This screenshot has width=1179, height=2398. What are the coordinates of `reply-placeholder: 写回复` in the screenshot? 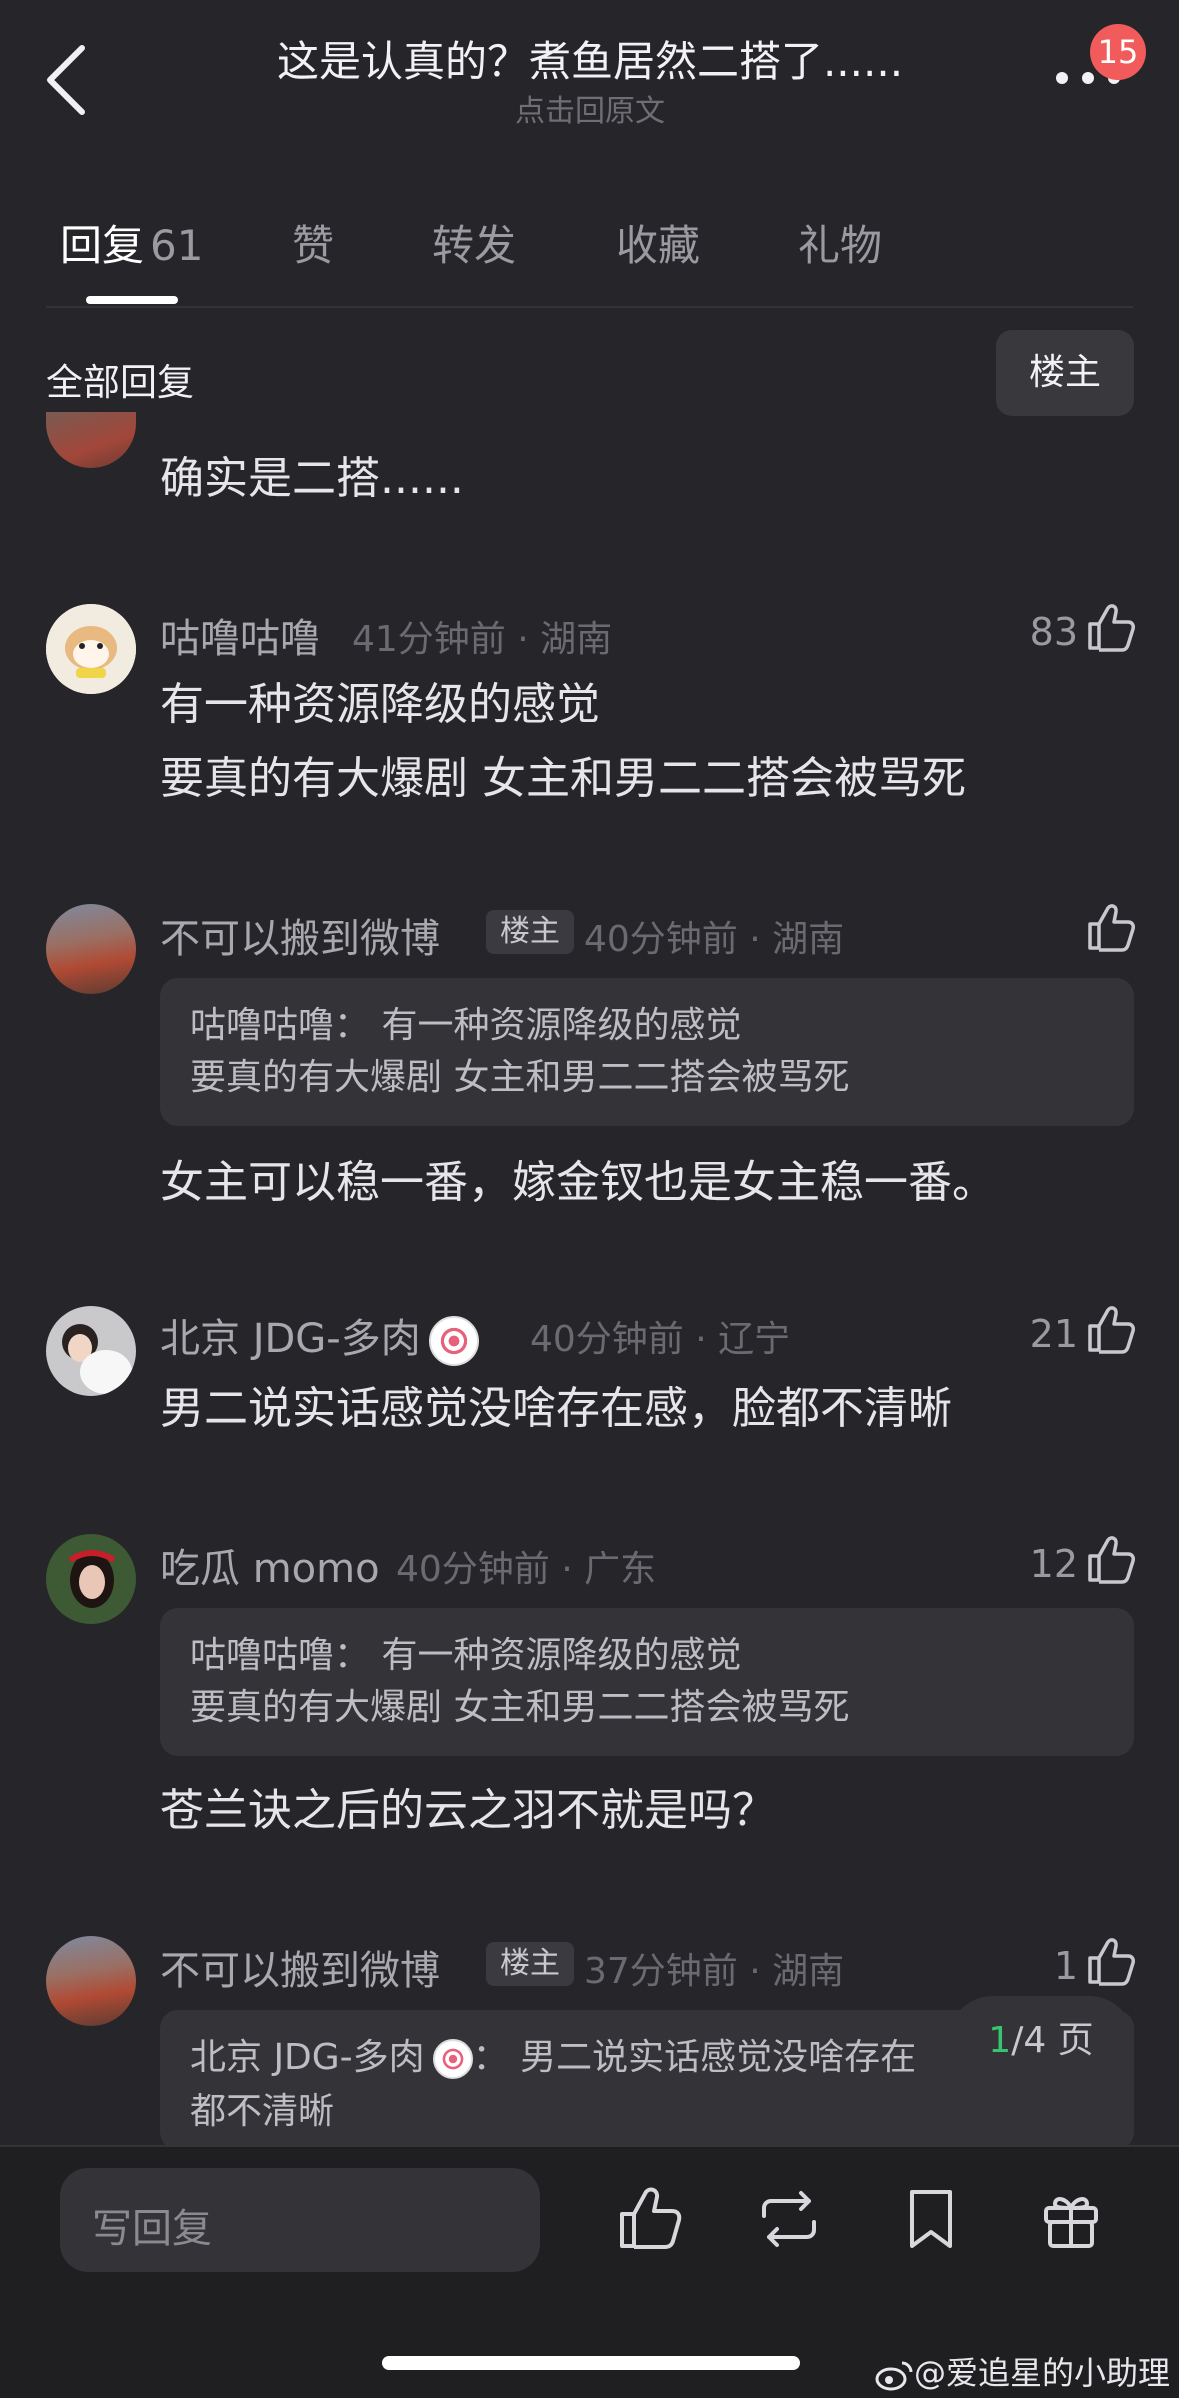 It's located at (152, 2225).